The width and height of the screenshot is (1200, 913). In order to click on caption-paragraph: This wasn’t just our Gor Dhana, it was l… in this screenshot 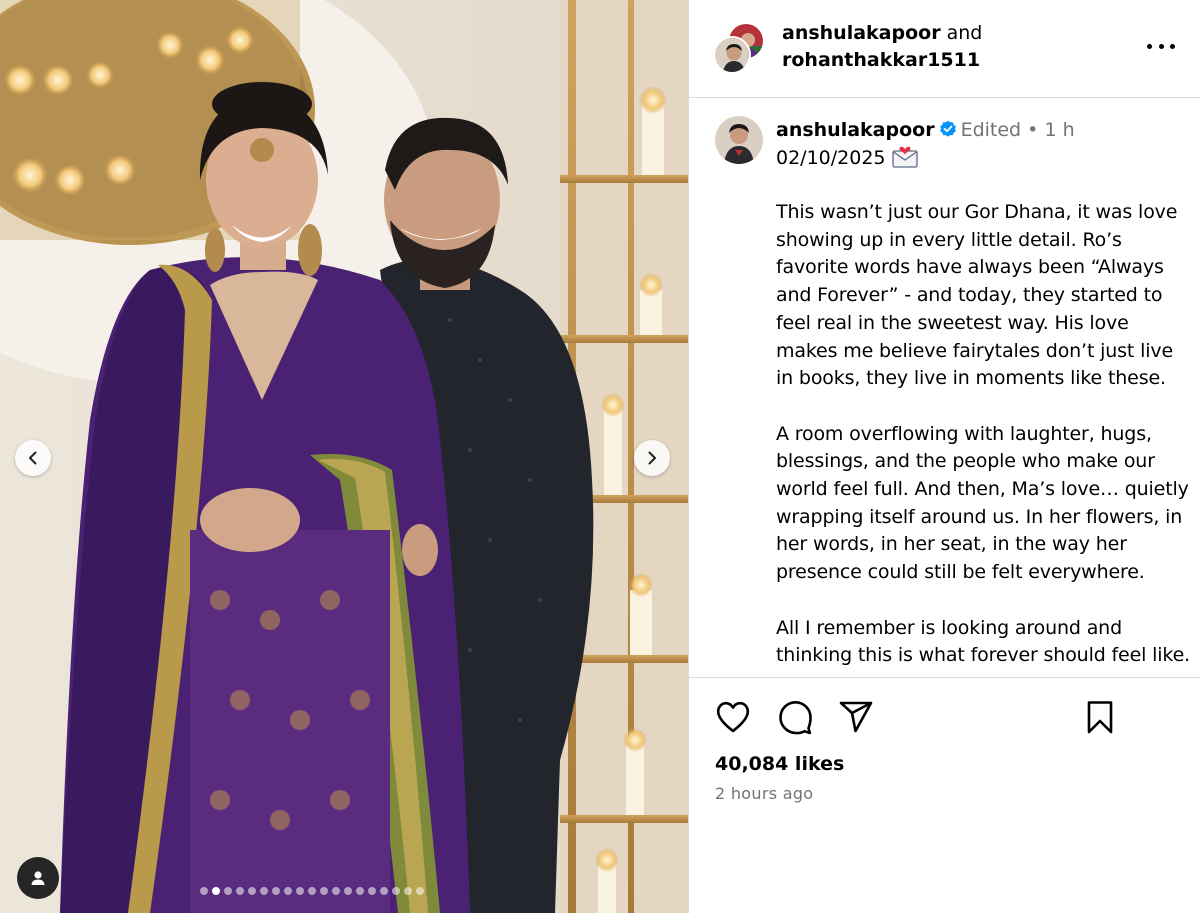, I will do `click(977, 295)`.